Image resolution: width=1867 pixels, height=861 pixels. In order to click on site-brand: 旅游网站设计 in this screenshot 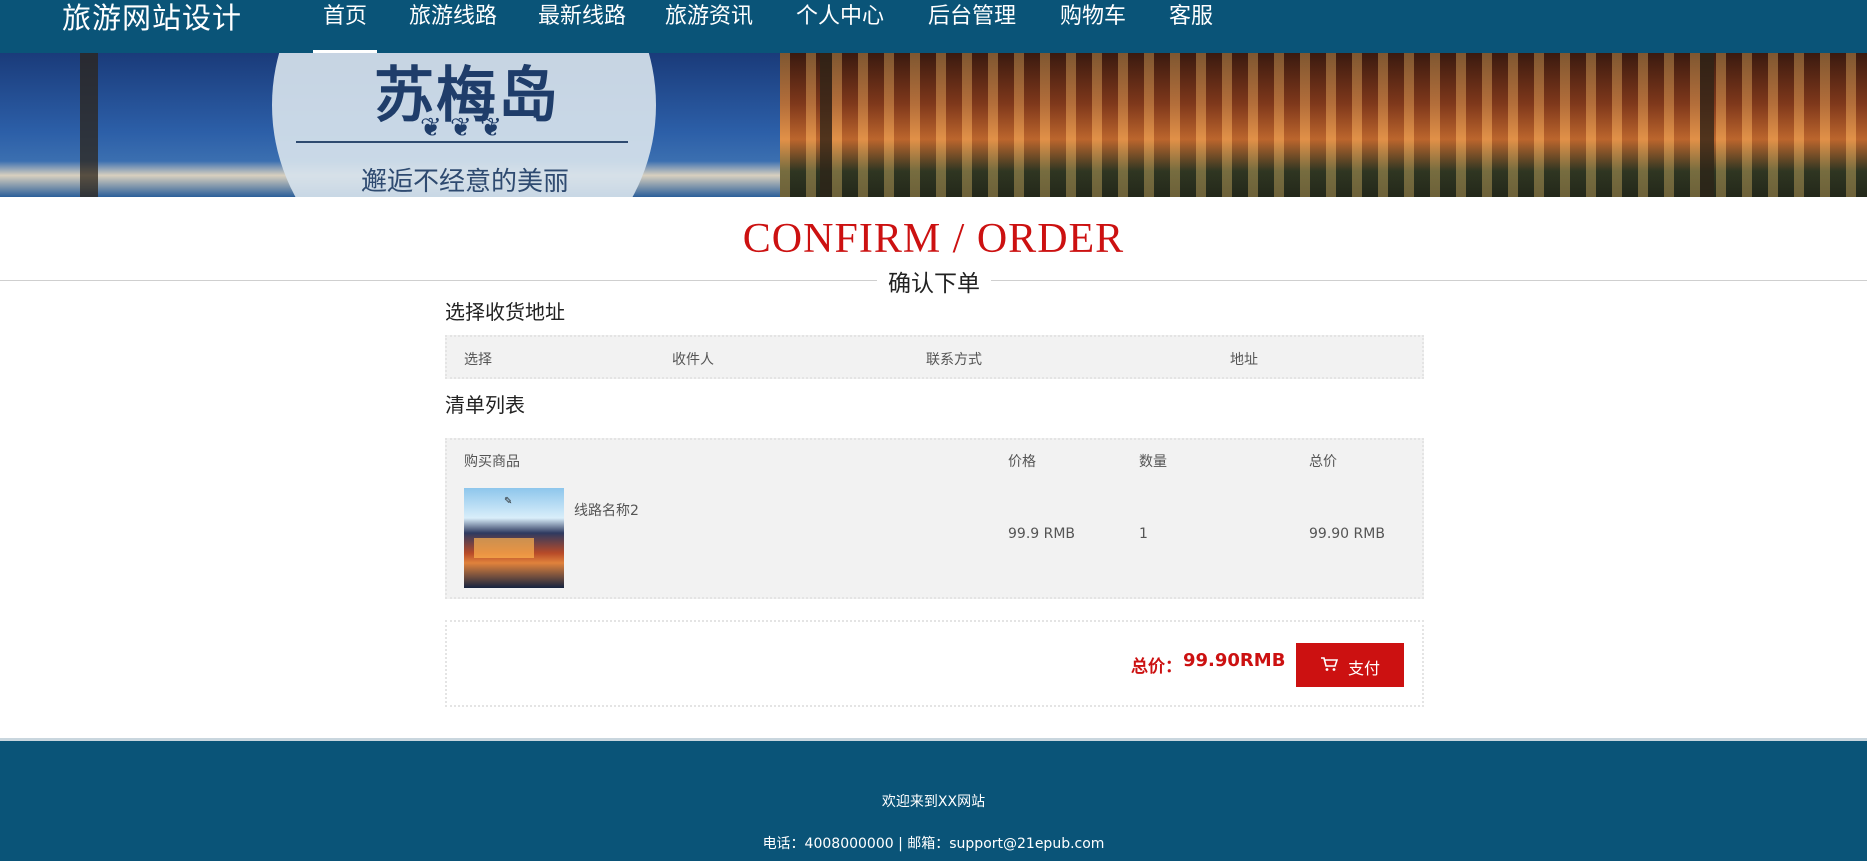, I will do `click(152, 18)`.